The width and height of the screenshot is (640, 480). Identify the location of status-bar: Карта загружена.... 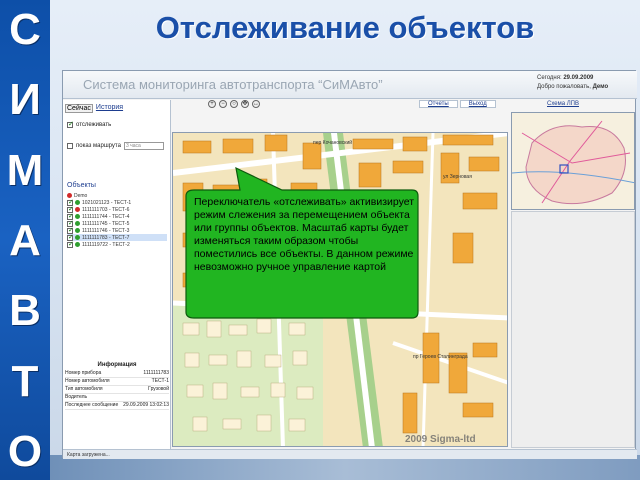
(350, 454).